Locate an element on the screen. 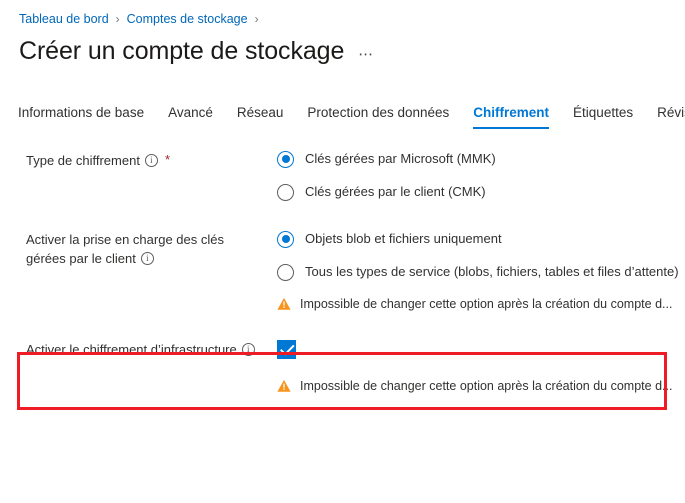  radio-option-cmk: Clés gérées par le client (CMK) is located at coordinates (481, 192).